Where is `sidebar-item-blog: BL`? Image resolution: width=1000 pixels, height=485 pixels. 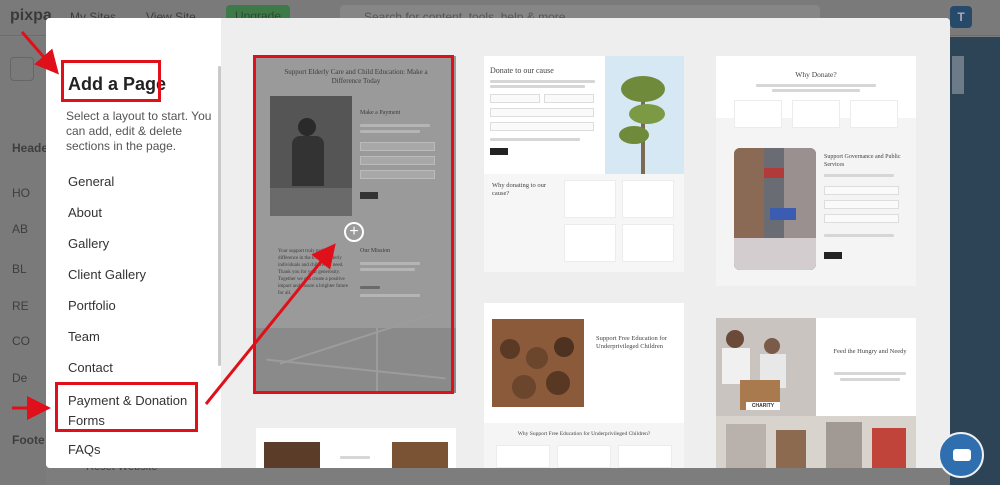 sidebar-item-blog: BL is located at coordinates (19, 269).